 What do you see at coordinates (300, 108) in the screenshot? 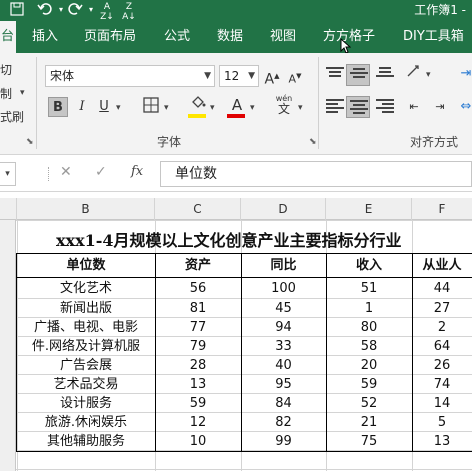
I see `phonetic-dropdown-icon: ▾` at bounding box center [300, 108].